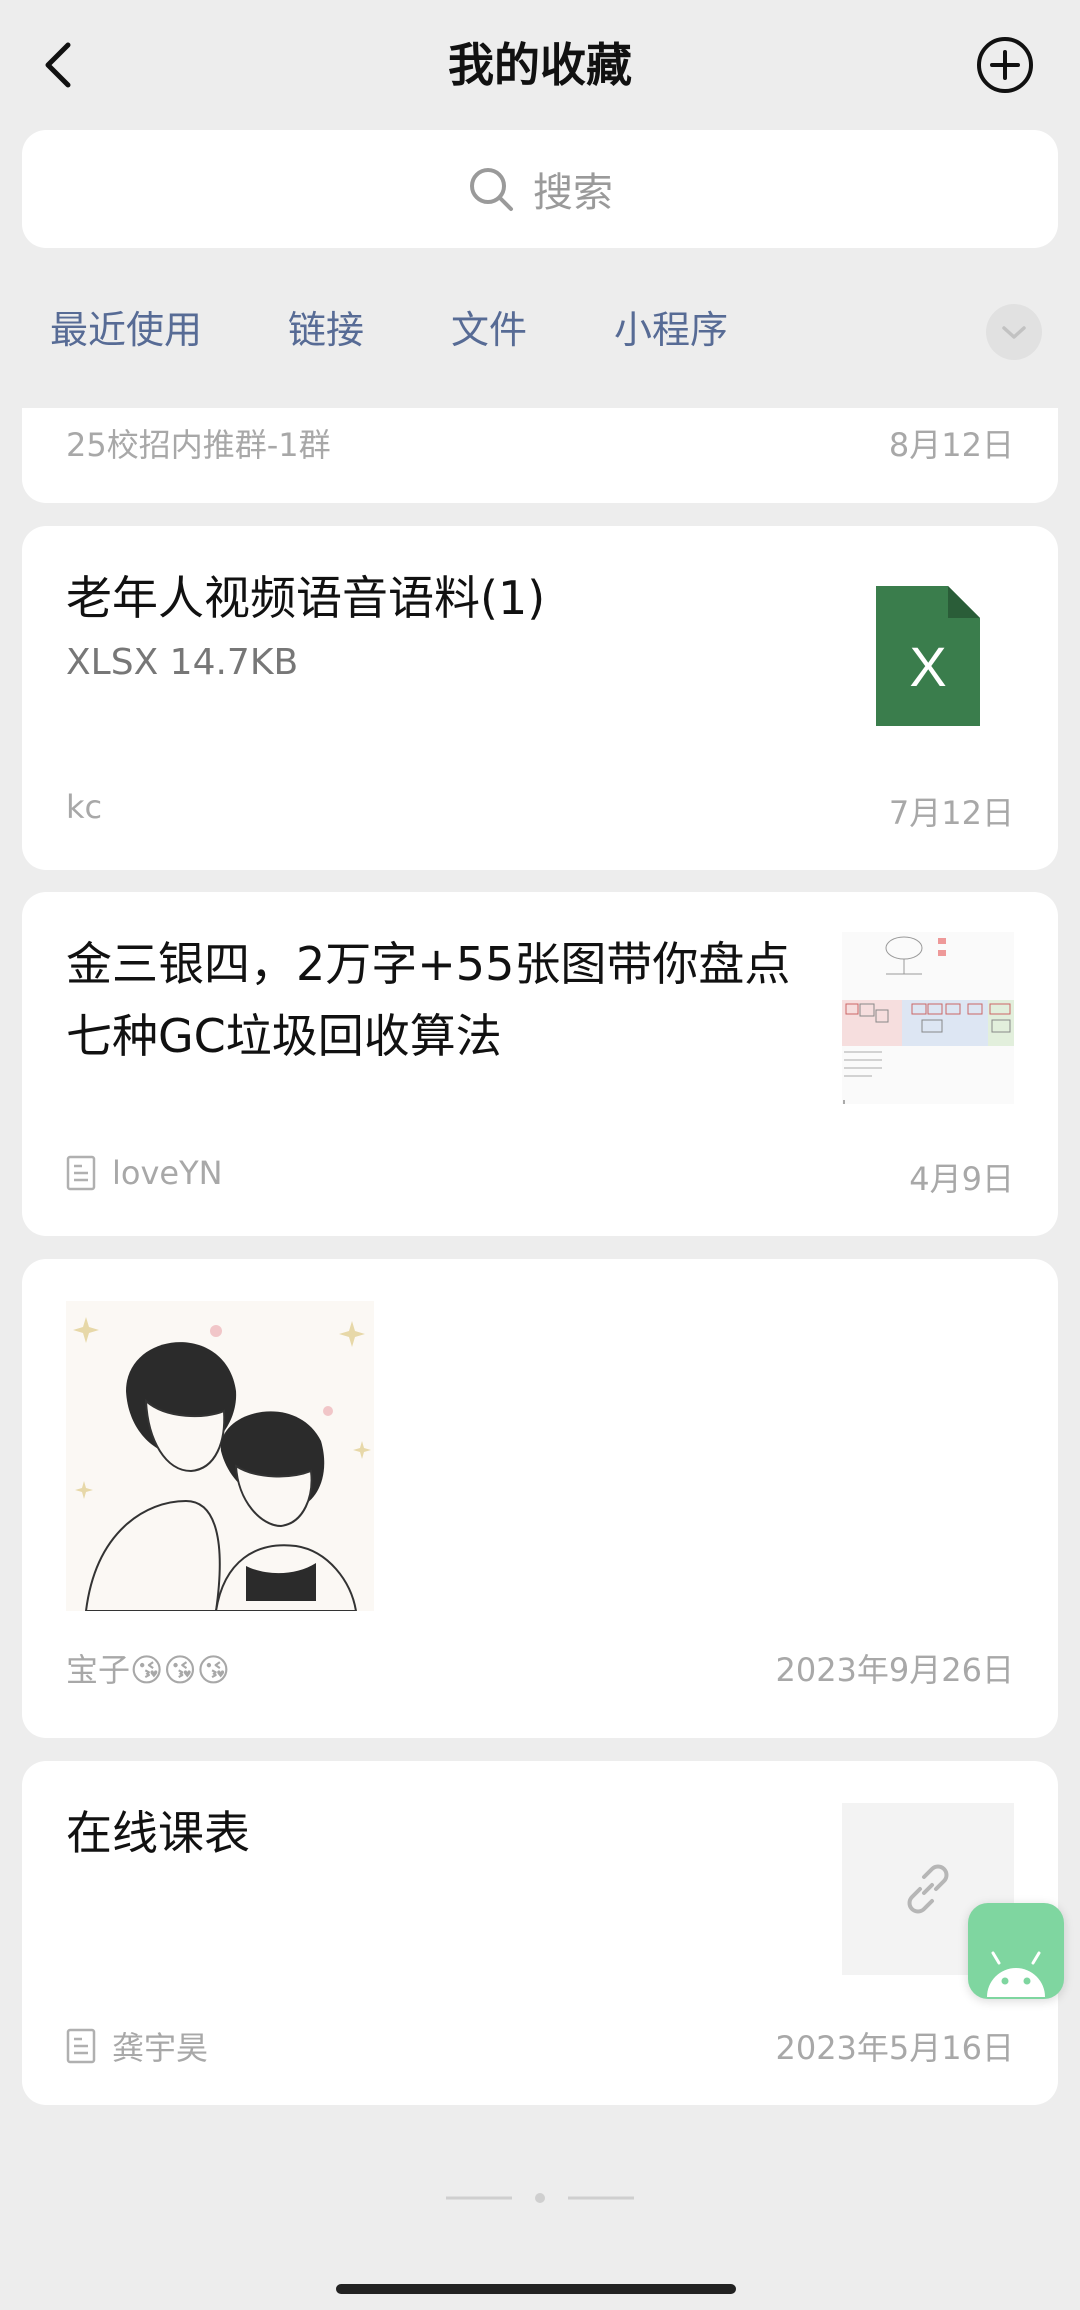 This screenshot has height=2310, width=1080. What do you see at coordinates (671, 330) in the screenshot?
I see `tab-mini-programs: 小程序` at bounding box center [671, 330].